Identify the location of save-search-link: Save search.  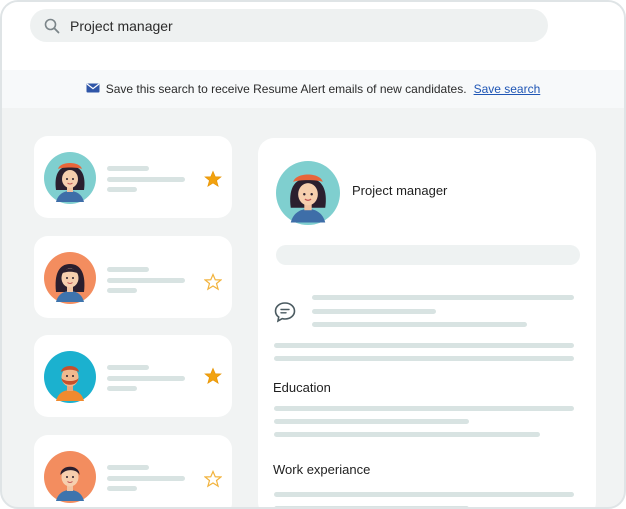
(507, 89).